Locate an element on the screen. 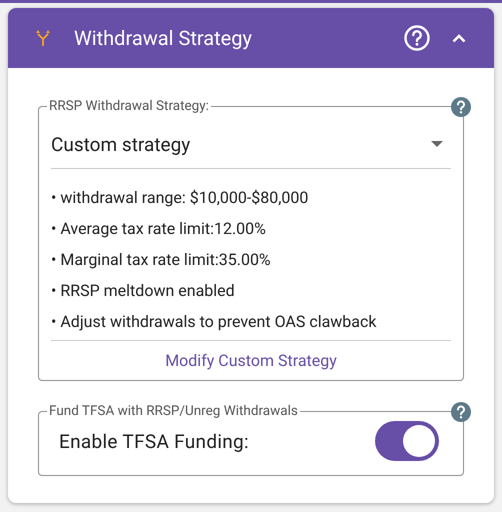 This screenshot has width=502, height=512. chevron-icon is located at coordinates (459, 38).